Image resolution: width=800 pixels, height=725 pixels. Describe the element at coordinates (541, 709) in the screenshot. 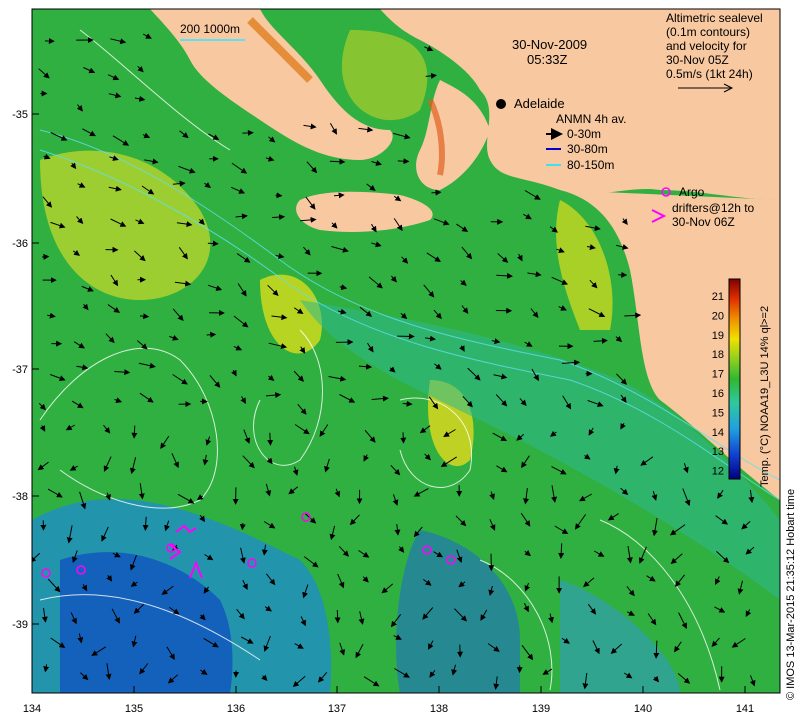

I see `x-tick-label: 139` at that location.